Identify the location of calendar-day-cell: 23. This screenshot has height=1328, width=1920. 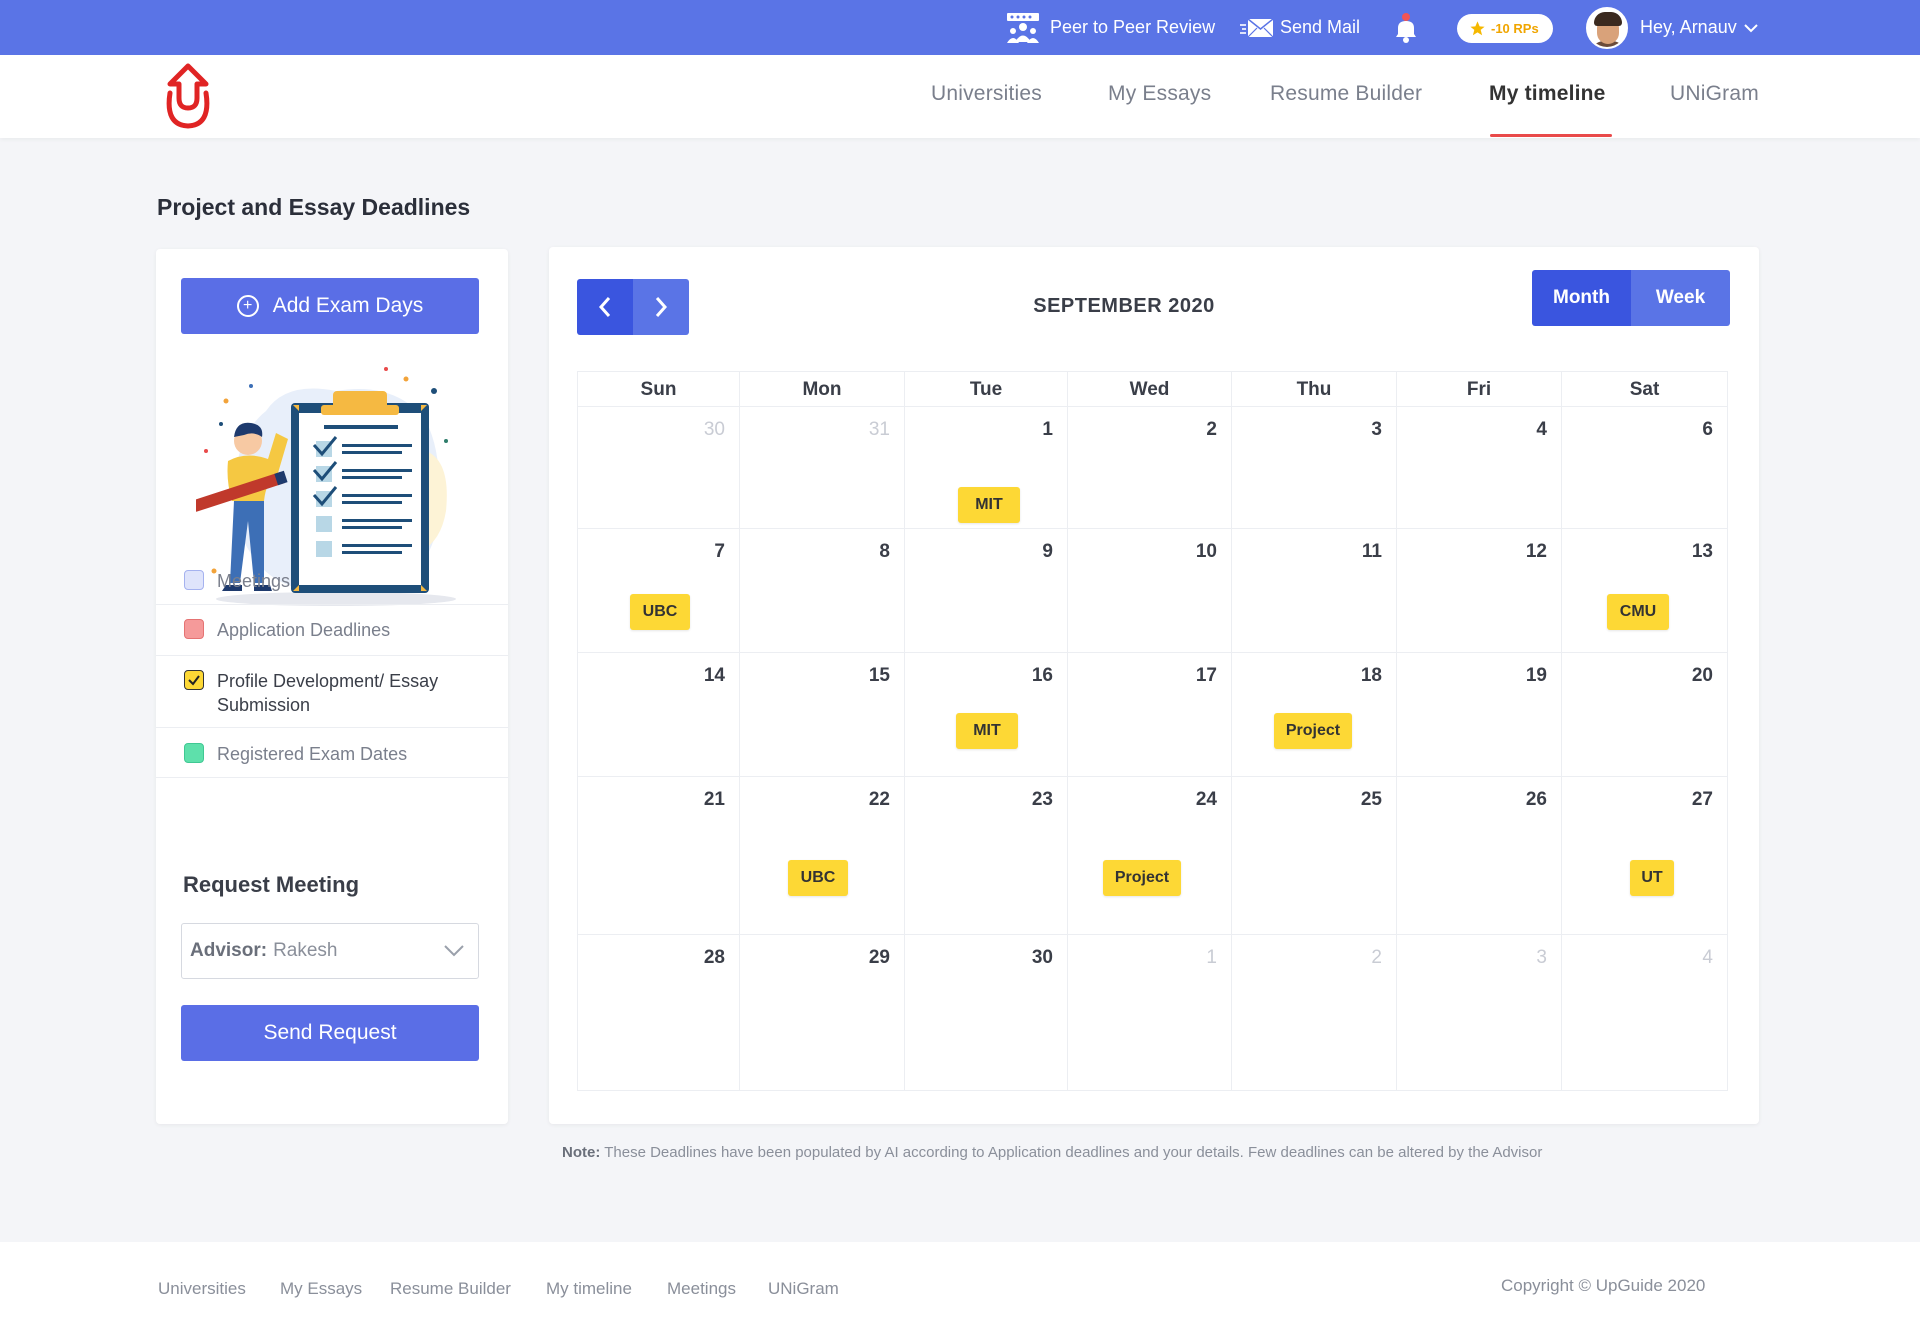
(986, 856).